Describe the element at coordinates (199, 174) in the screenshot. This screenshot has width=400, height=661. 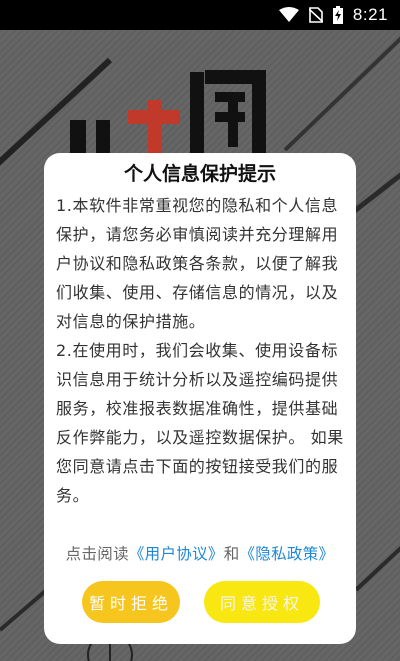
I see `dialog-title: 个人信息保护提示` at that location.